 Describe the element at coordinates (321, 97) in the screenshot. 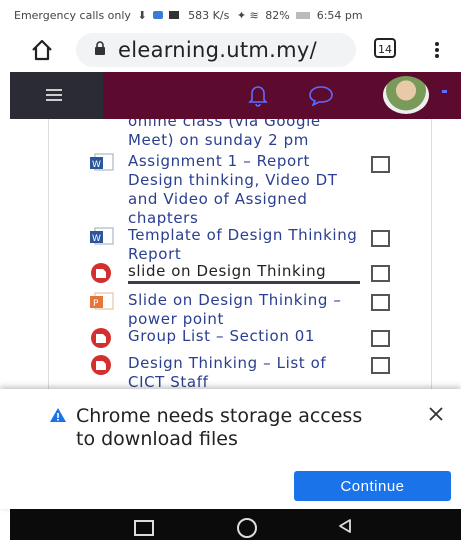

I see `messages-icon` at that location.